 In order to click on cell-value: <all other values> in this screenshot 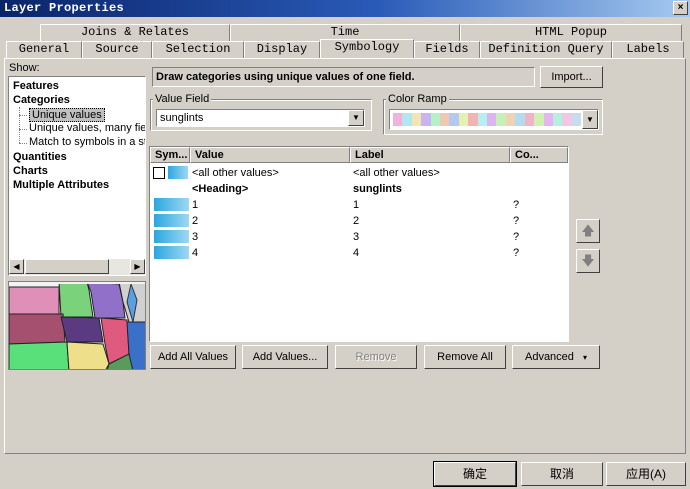, I will do `click(235, 173)`.